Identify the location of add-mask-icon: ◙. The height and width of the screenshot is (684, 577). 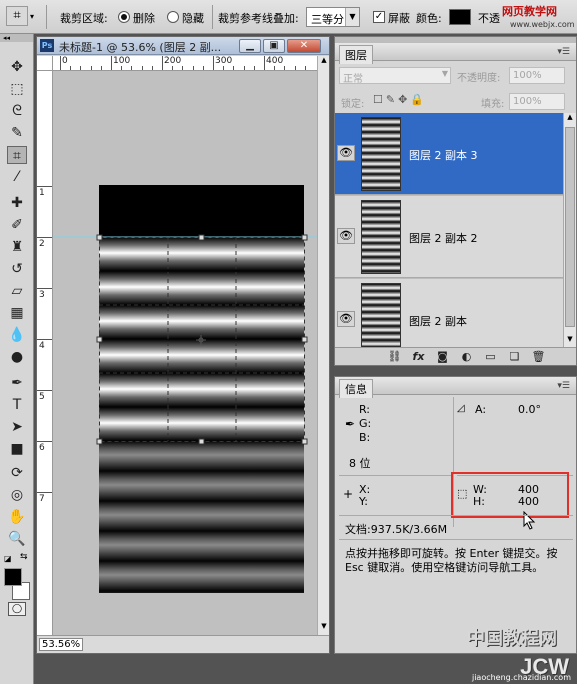
(442, 356).